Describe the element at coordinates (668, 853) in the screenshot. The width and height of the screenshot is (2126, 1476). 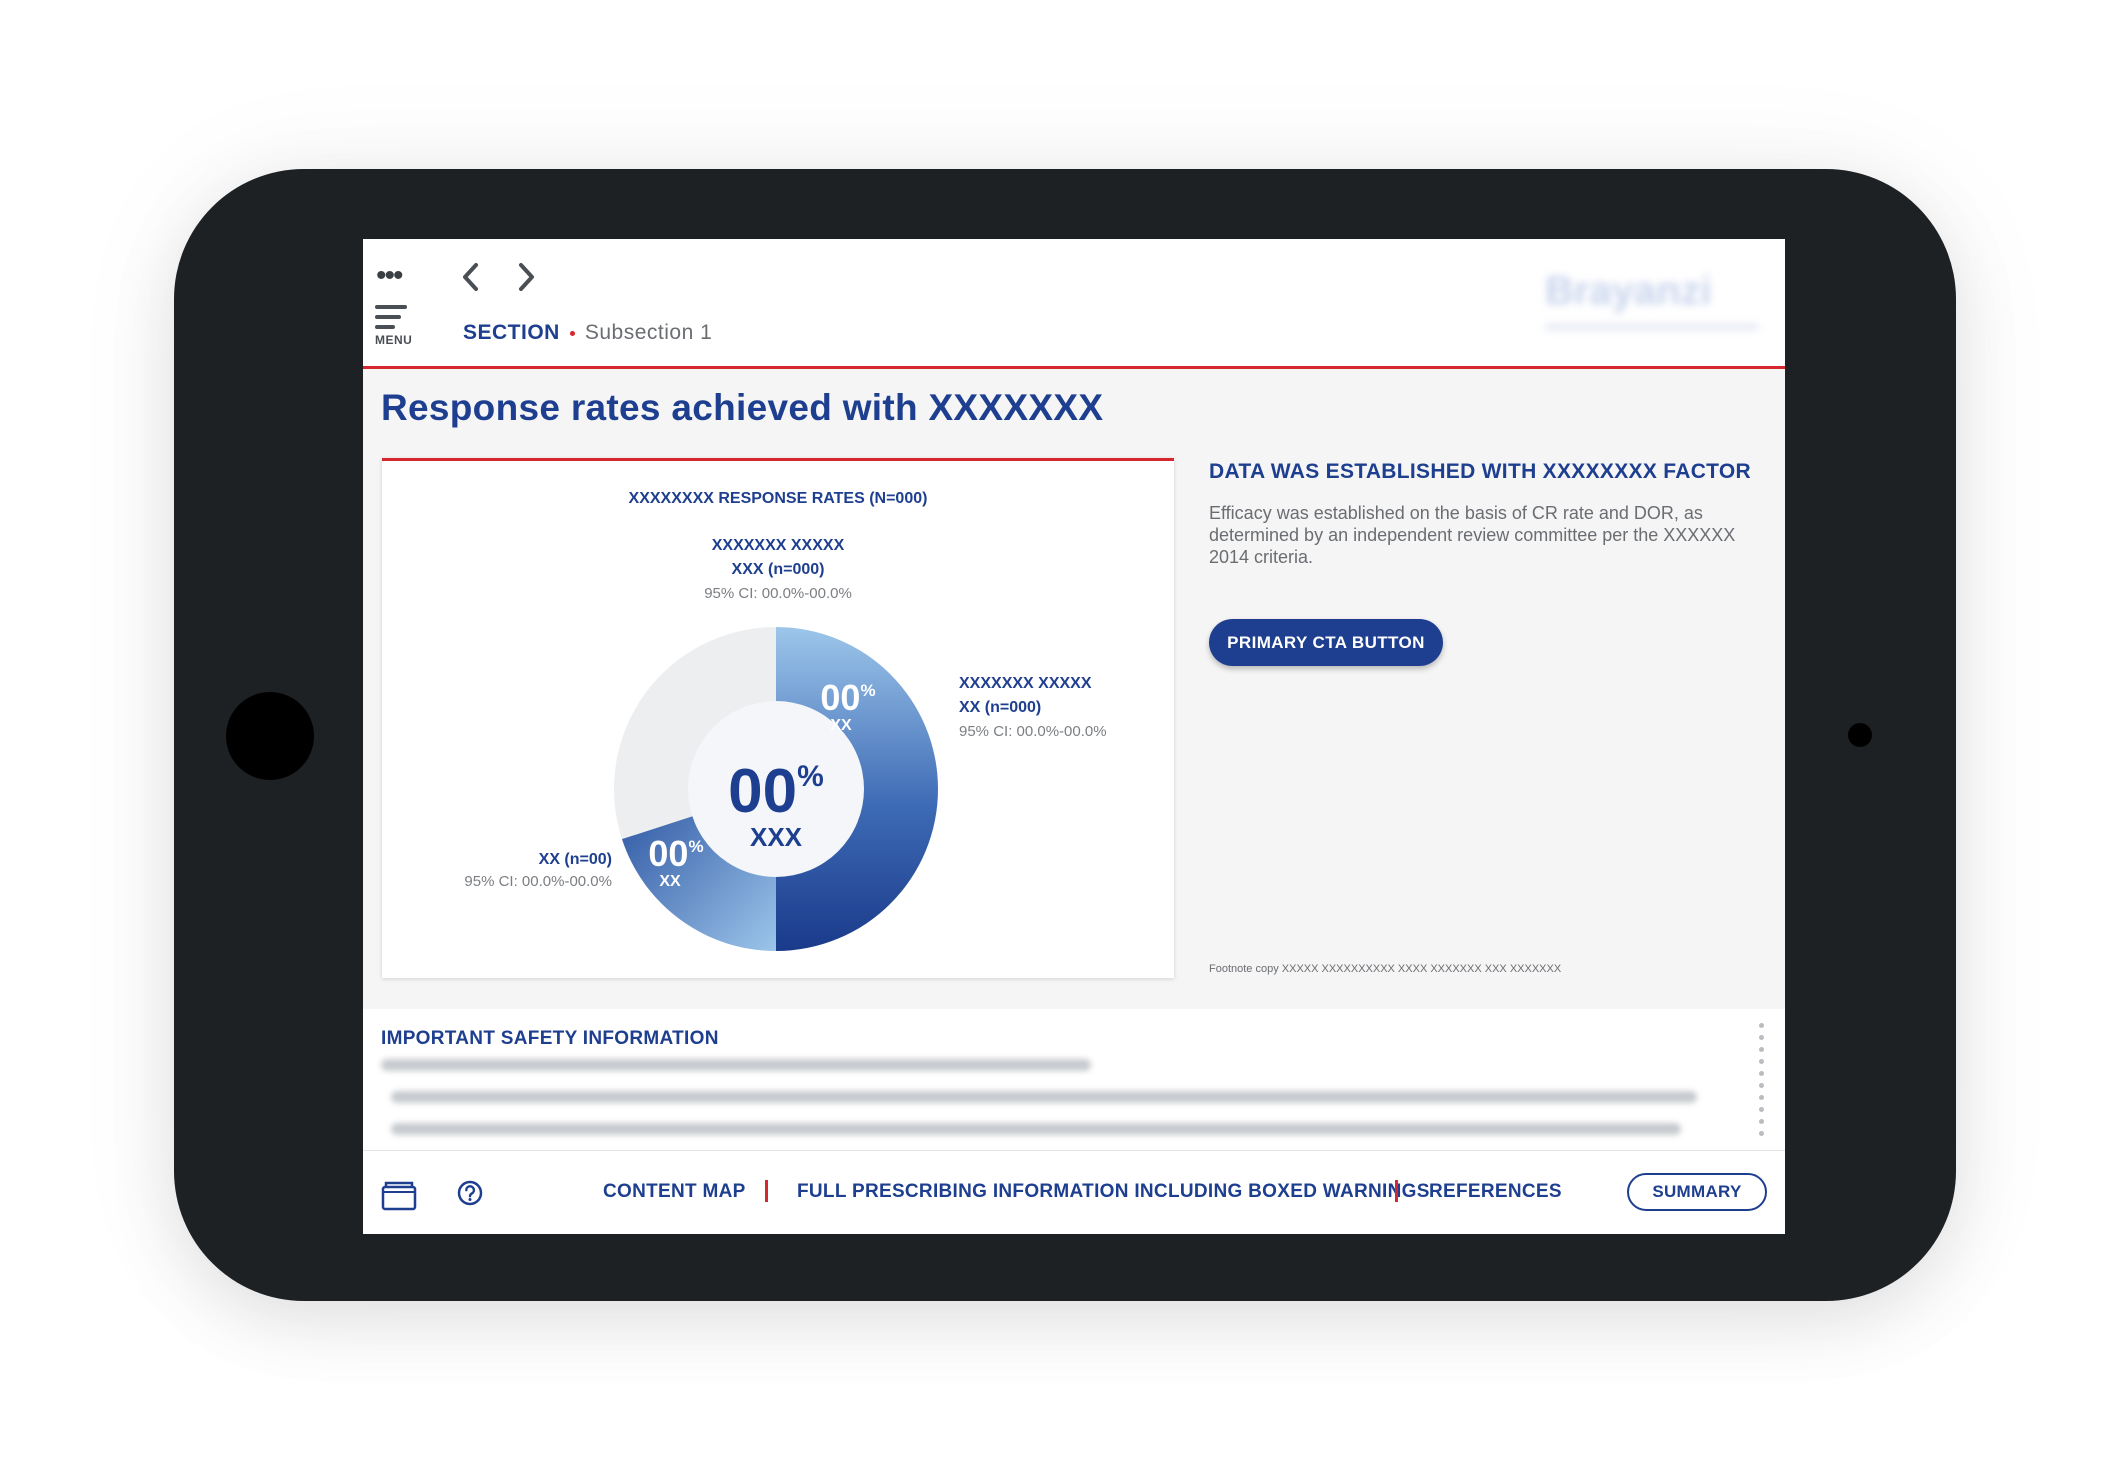
I see `left-seg-number: 00` at that location.